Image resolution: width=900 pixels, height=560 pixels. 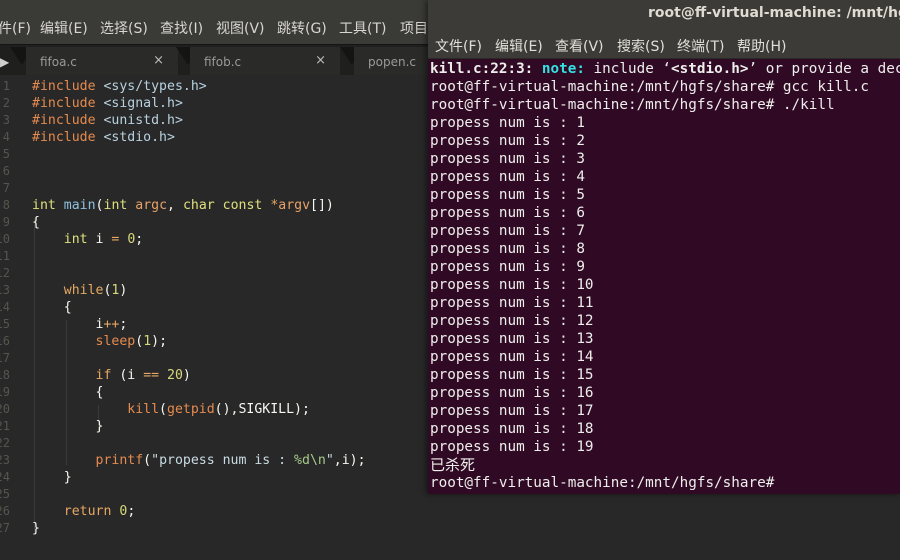 What do you see at coordinates (6, 120) in the screenshot?
I see `line-number: 3` at bounding box center [6, 120].